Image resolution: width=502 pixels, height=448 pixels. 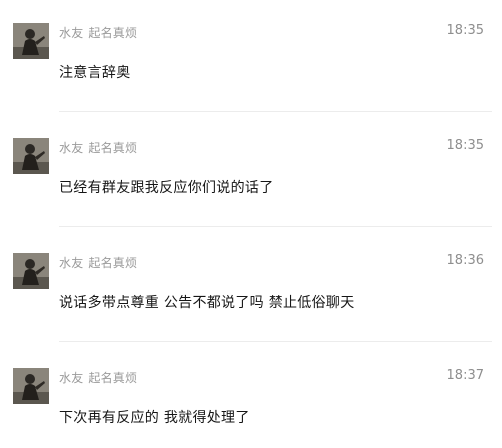 What do you see at coordinates (95, 73) in the screenshot?
I see `message-text: 注意言辞奥` at bounding box center [95, 73].